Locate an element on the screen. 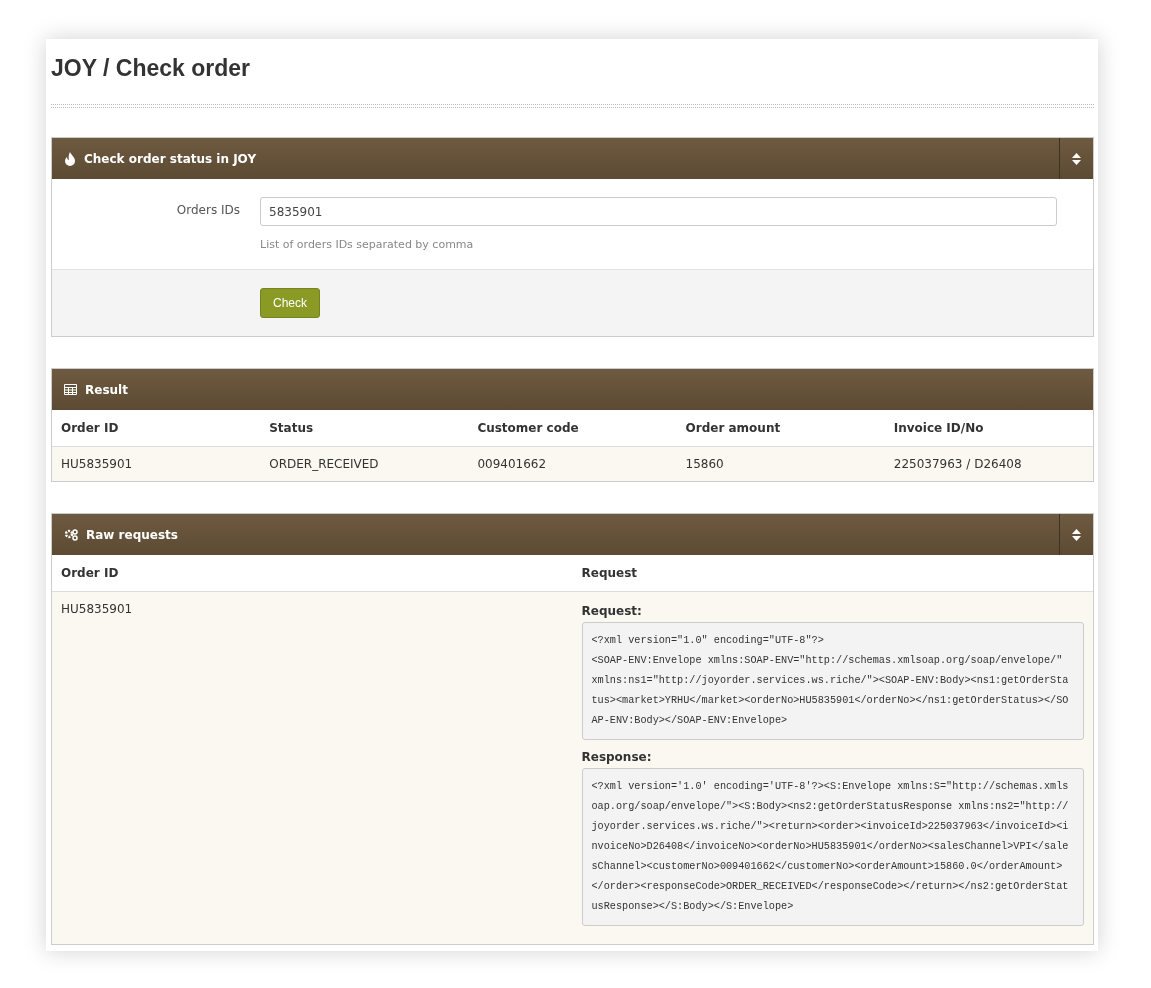 This screenshot has width=1151, height=988. response-label: Response: is located at coordinates (617, 757).